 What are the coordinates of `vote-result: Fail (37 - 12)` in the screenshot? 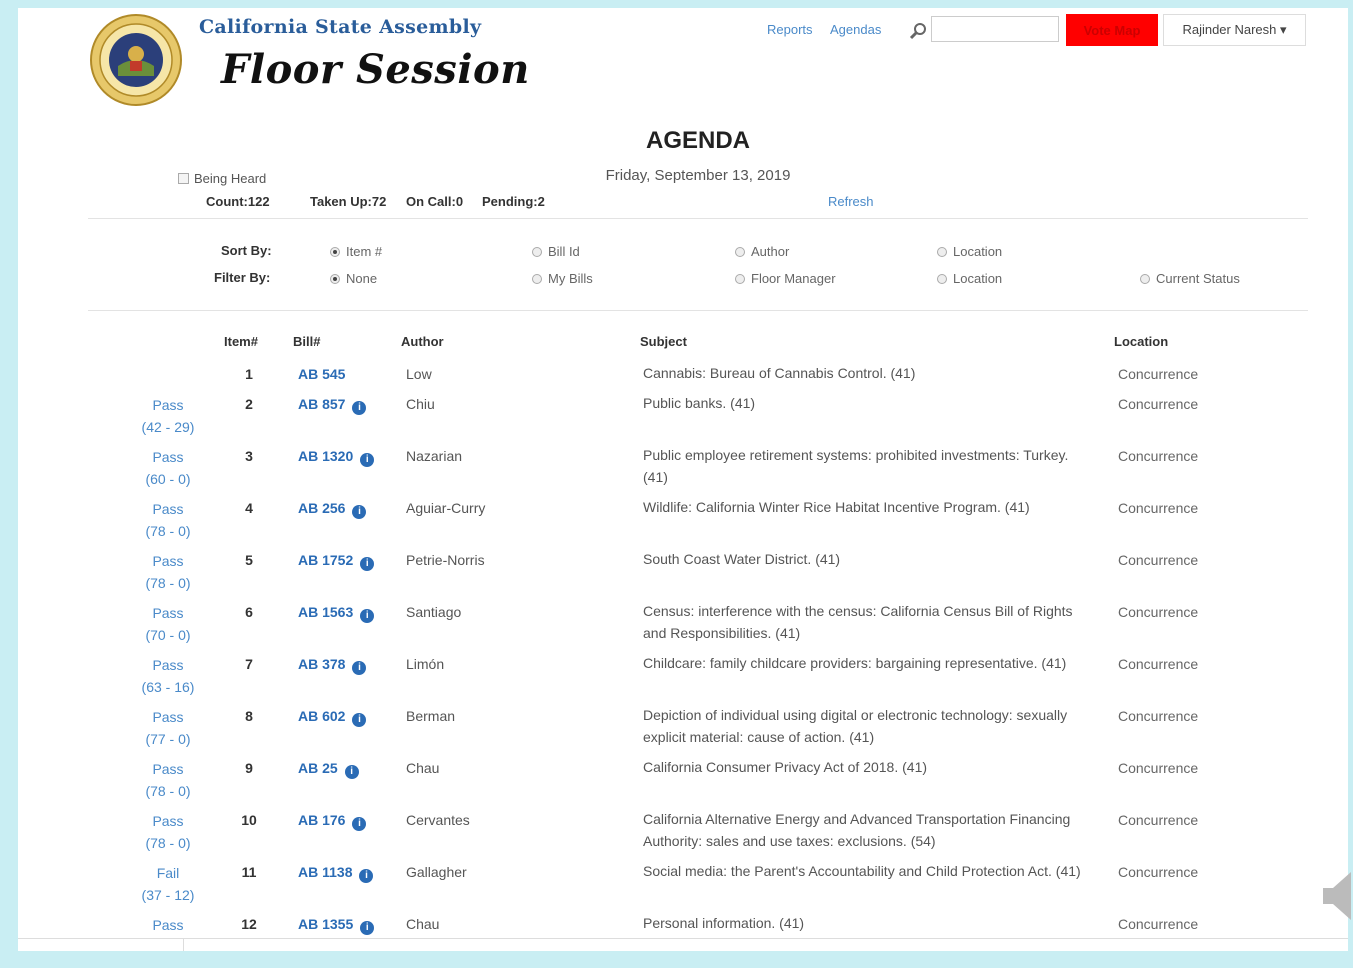 It's located at (168, 884).